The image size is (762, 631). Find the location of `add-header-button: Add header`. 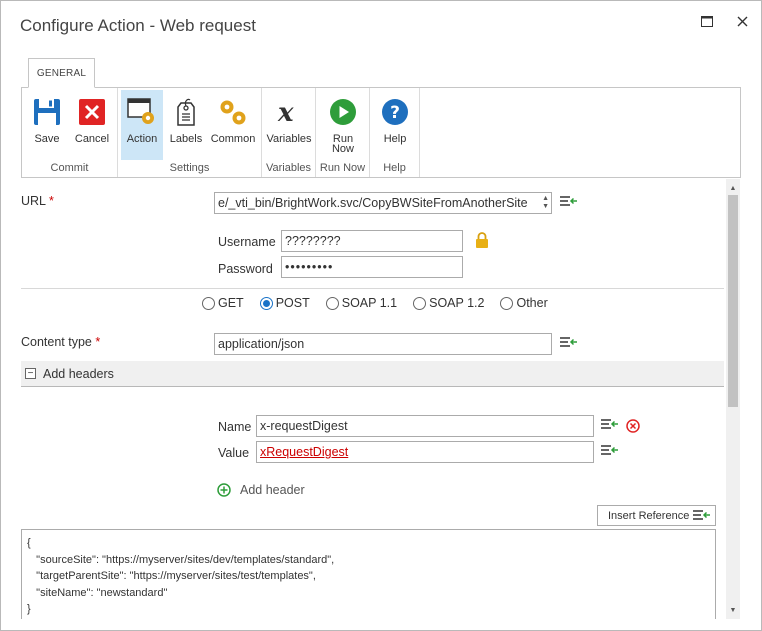

add-header-button: Add header is located at coordinates (261, 490).